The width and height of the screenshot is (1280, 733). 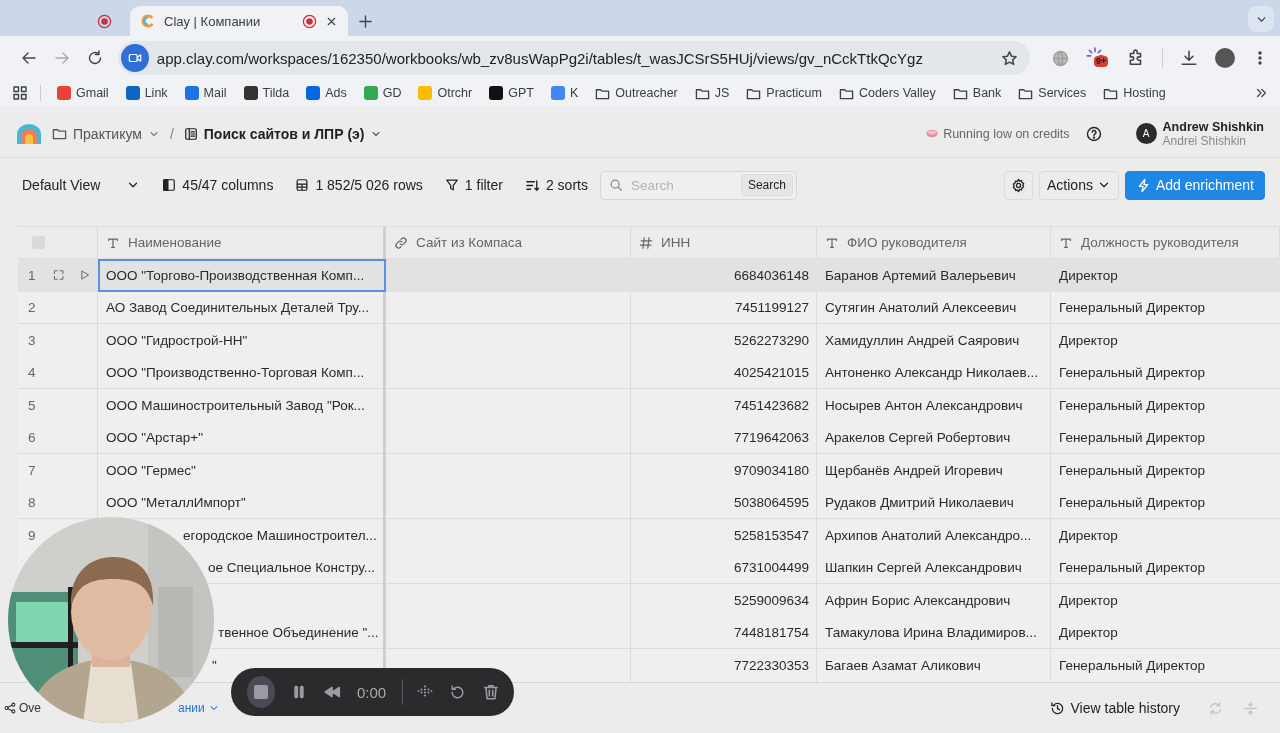 I want to click on user-name: Andrew Shishkin, so click(x=1213, y=126).